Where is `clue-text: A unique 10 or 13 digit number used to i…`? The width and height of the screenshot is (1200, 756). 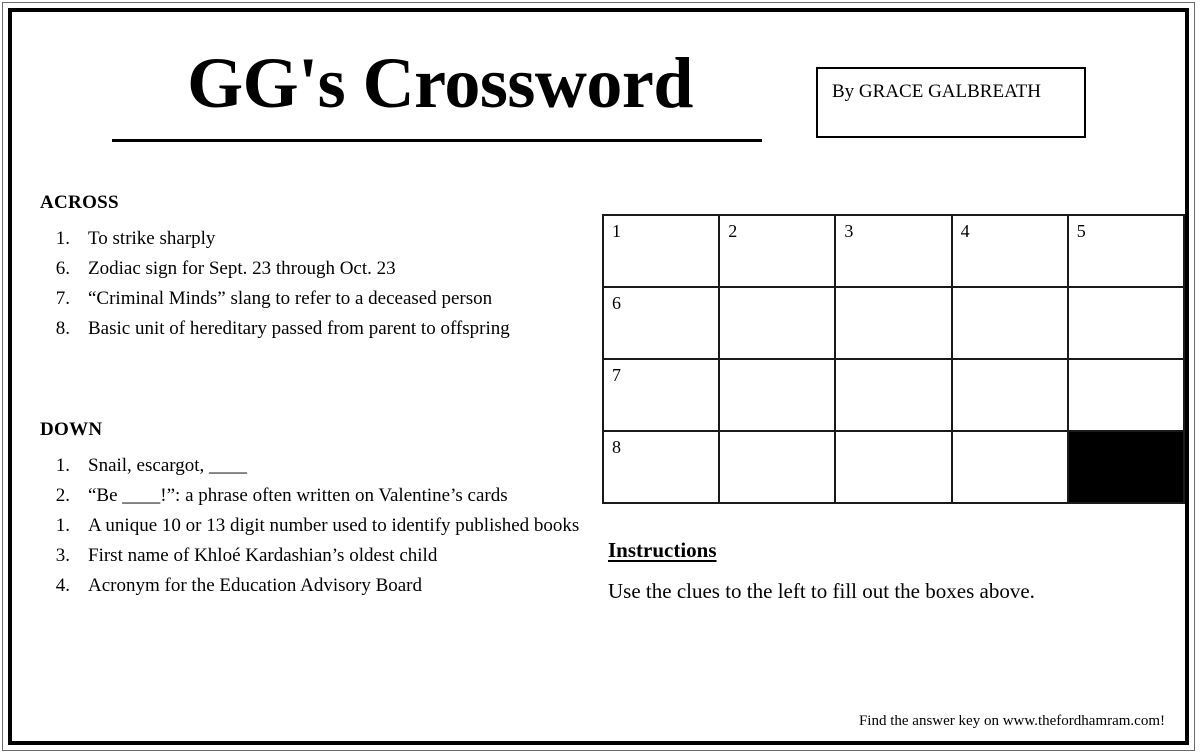
clue-text: A unique 10 or 13 digit number used to i… is located at coordinates (334, 525).